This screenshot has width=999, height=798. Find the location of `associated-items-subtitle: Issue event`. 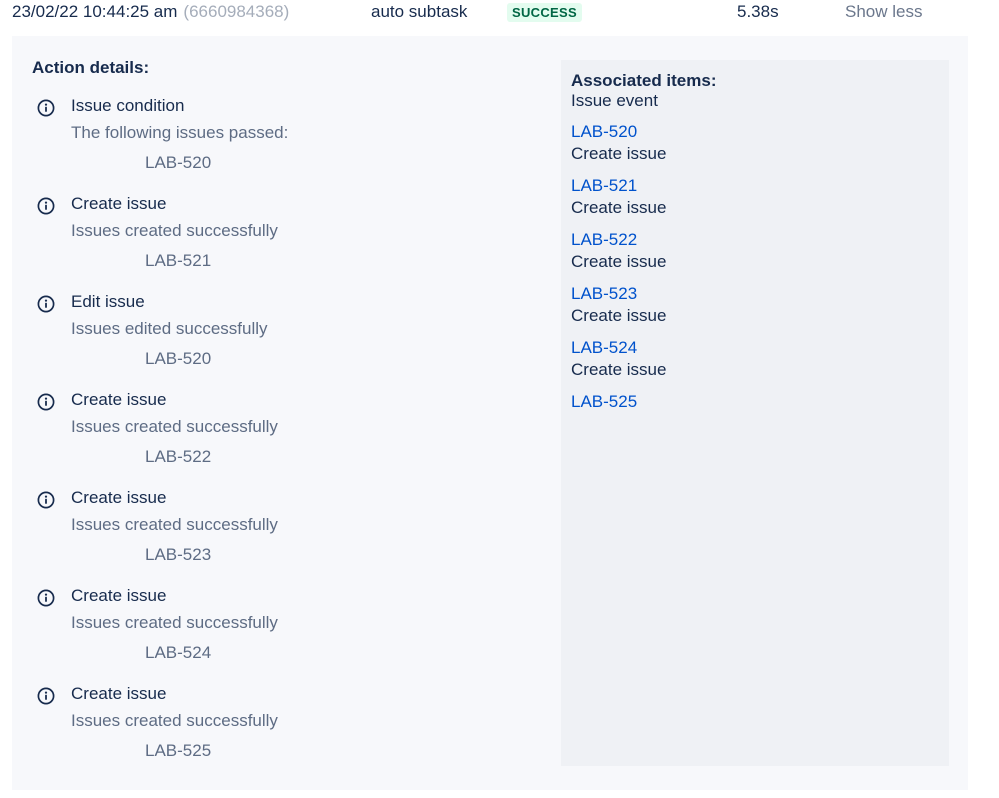

associated-items-subtitle: Issue event is located at coordinates (614, 100).